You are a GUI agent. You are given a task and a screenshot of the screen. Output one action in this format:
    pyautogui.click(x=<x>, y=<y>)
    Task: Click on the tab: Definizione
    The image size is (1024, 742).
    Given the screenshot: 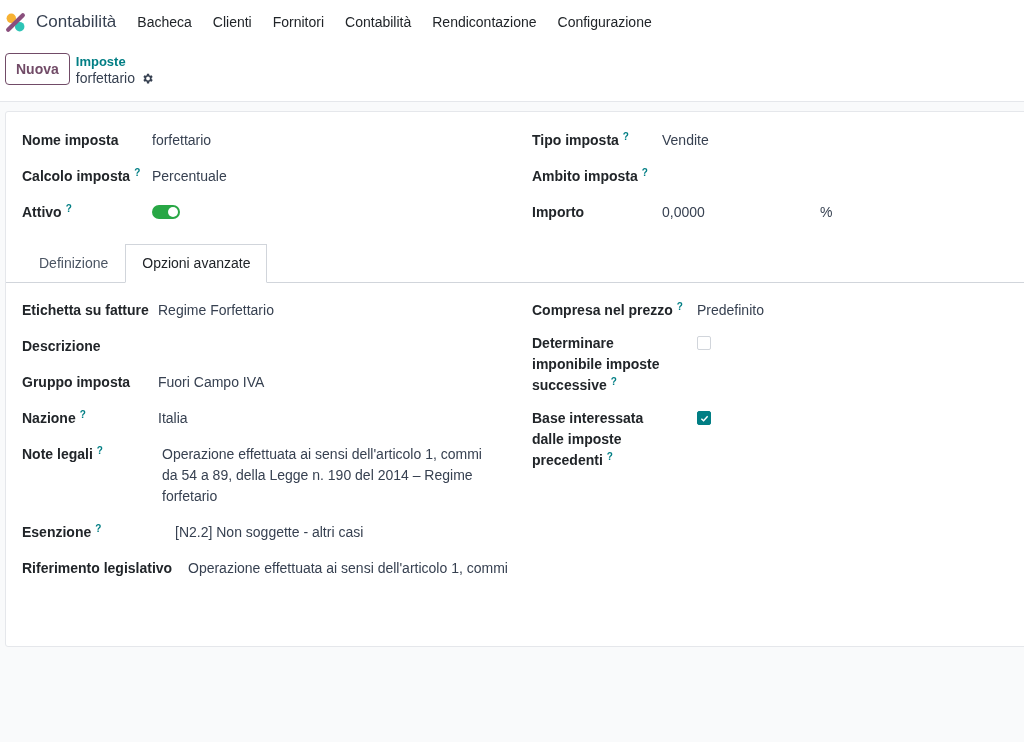 What is the action you would take?
    pyautogui.click(x=74, y=263)
    